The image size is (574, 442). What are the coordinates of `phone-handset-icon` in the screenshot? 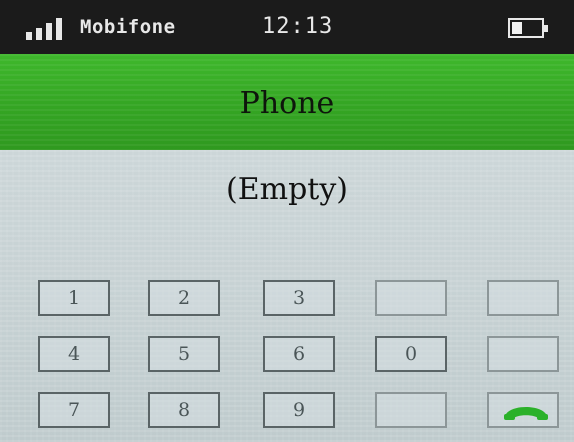 It's located at (526, 413).